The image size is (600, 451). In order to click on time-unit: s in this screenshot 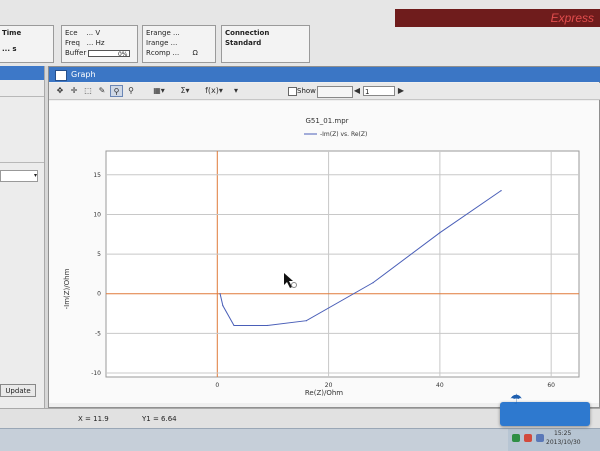, I will do `click(14, 49)`.